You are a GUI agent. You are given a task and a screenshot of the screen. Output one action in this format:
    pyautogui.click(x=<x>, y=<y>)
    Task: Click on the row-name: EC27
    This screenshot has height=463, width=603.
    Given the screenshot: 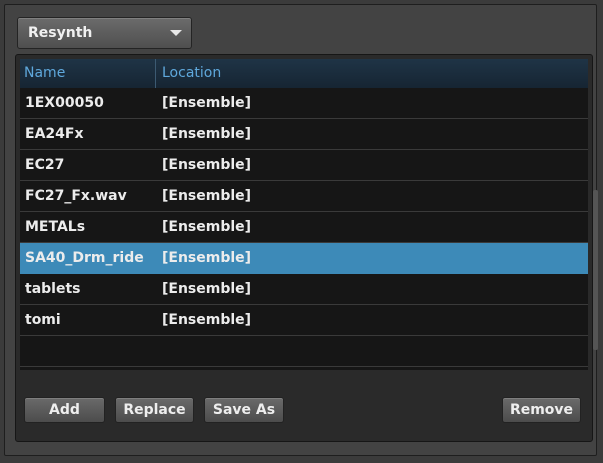 What is the action you would take?
    pyautogui.click(x=45, y=165)
    